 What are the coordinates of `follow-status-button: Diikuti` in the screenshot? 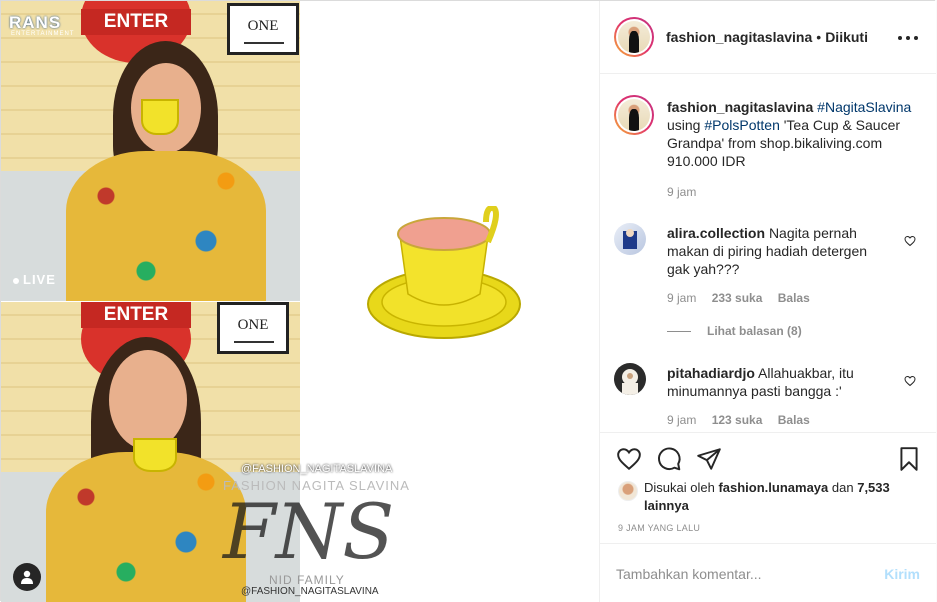 It's located at (846, 37).